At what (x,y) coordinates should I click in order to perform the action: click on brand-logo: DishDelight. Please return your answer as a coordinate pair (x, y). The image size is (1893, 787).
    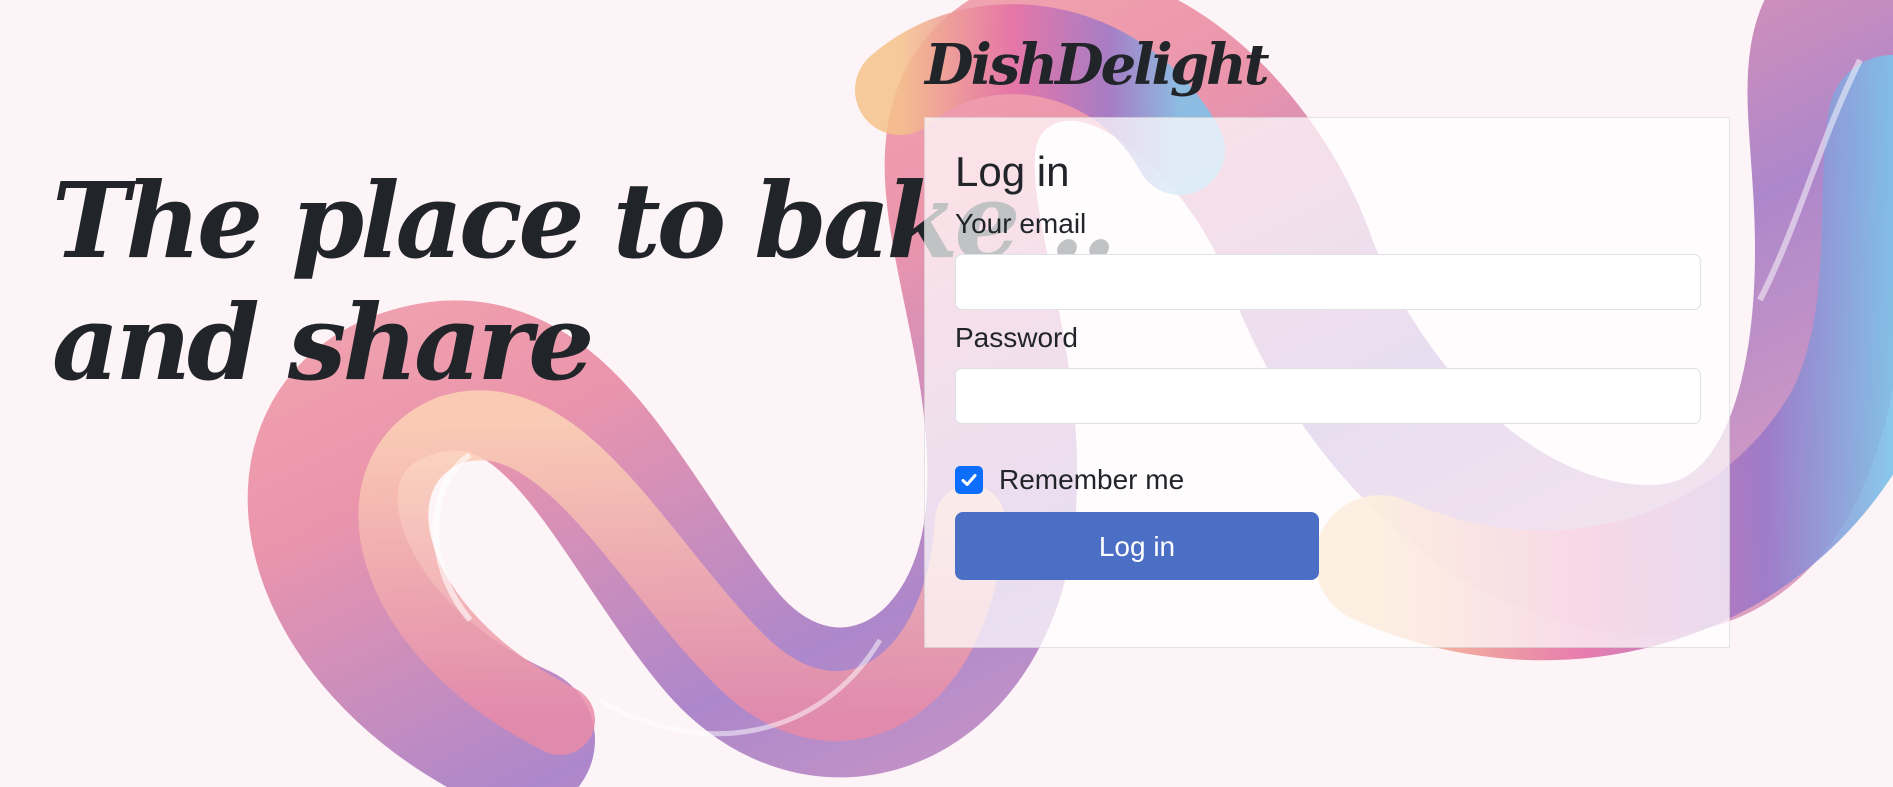
    Looking at the image, I should click on (1097, 65).